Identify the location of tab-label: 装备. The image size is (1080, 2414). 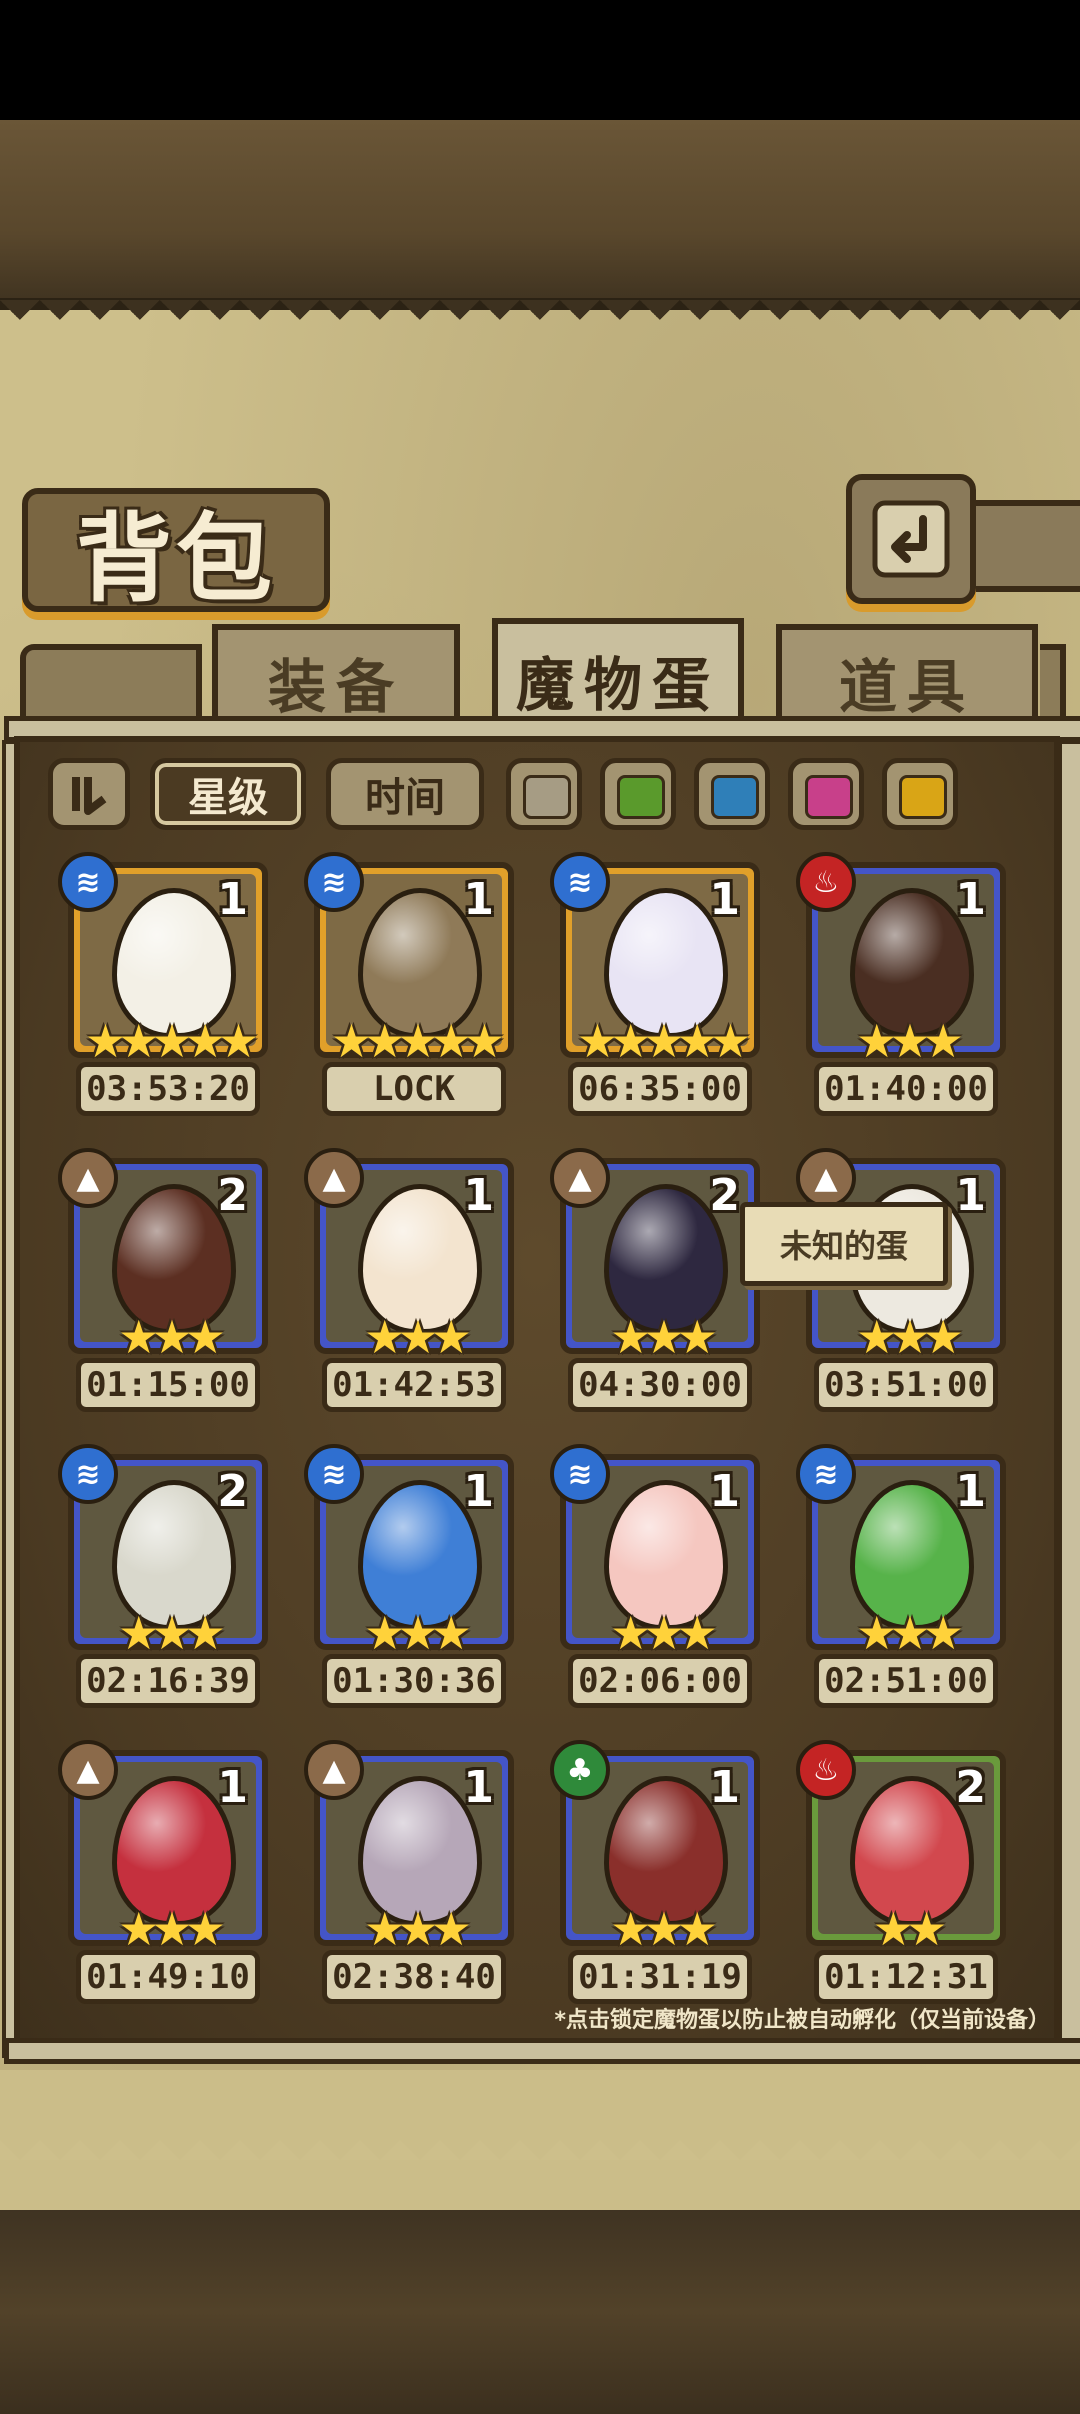
(335, 687).